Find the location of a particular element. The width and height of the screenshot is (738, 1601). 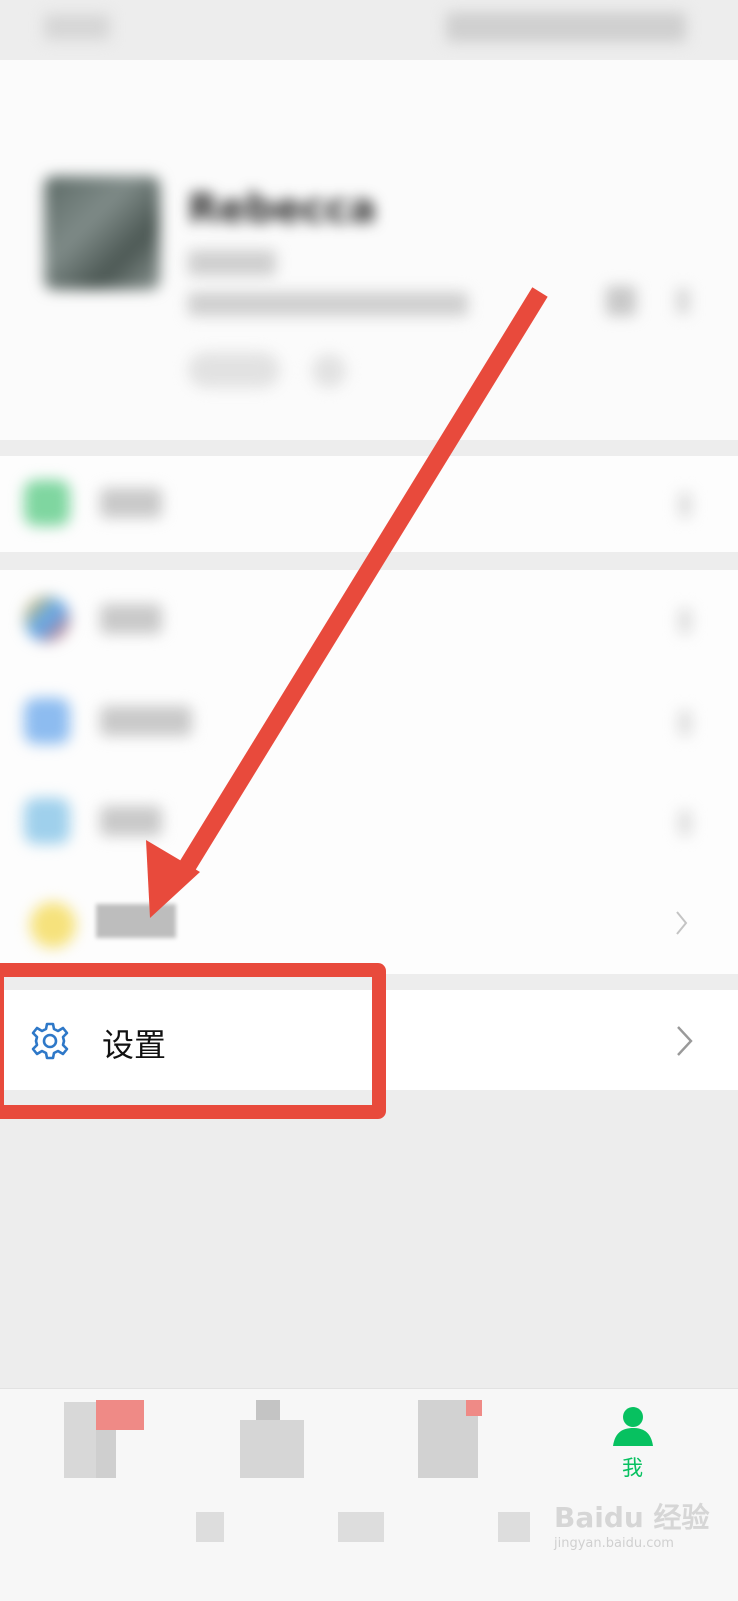

status-button is located at coordinates (234, 370).